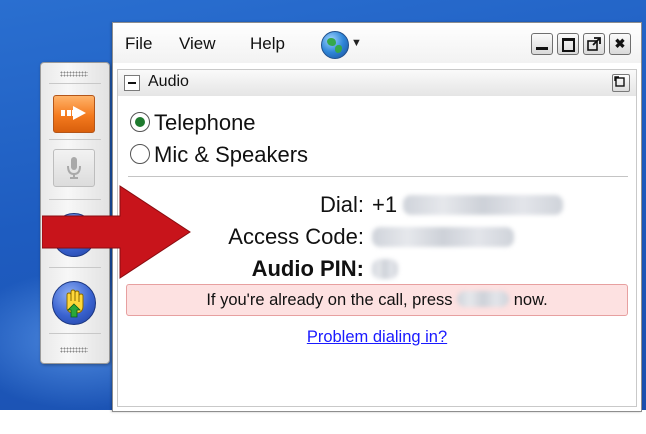  Describe the element at coordinates (542, 44) in the screenshot. I see `minimize-button` at that location.